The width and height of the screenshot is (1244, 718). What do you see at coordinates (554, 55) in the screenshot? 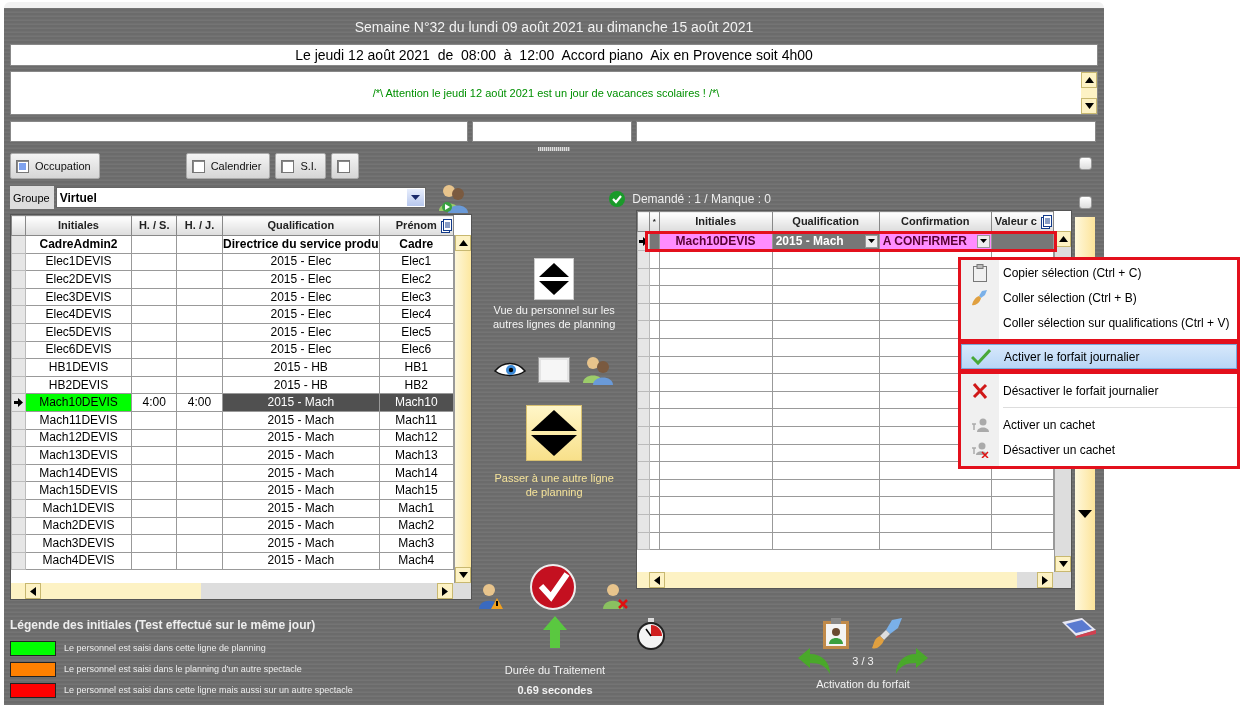
I see `event-info: Le jeudi 12 août 2021 de 08:00 à 12:00 Accord piano Aix en Provence soit 4h00` at bounding box center [554, 55].